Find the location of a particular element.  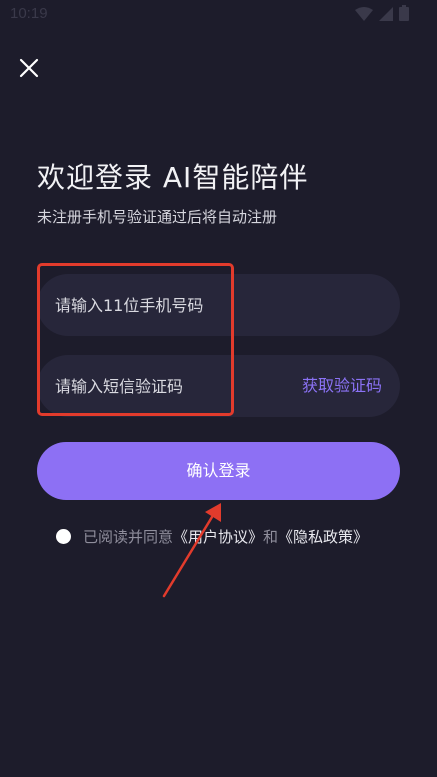

signal-icon is located at coordinates (386, 15).